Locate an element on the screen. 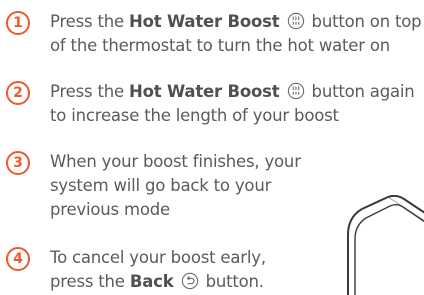 The height and width of the screenshot is (295, 424). back-icon is located at coordinates (189, 281).